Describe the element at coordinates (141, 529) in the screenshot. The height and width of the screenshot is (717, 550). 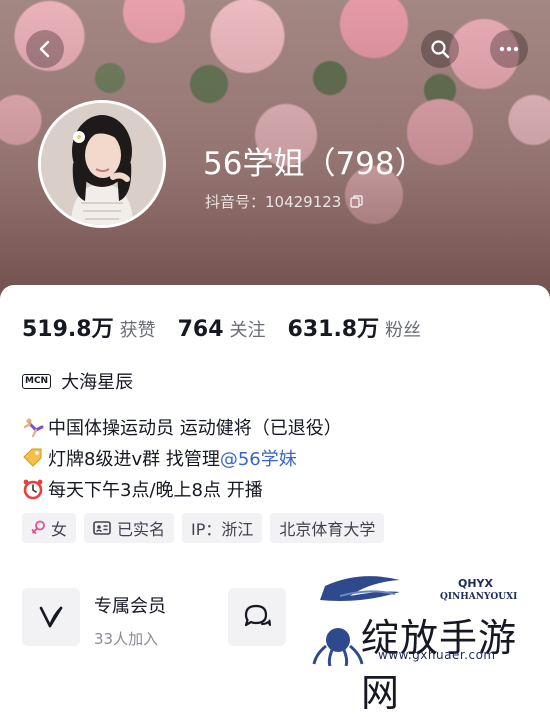
I see `verified-tag-label: 已实名` at that location.